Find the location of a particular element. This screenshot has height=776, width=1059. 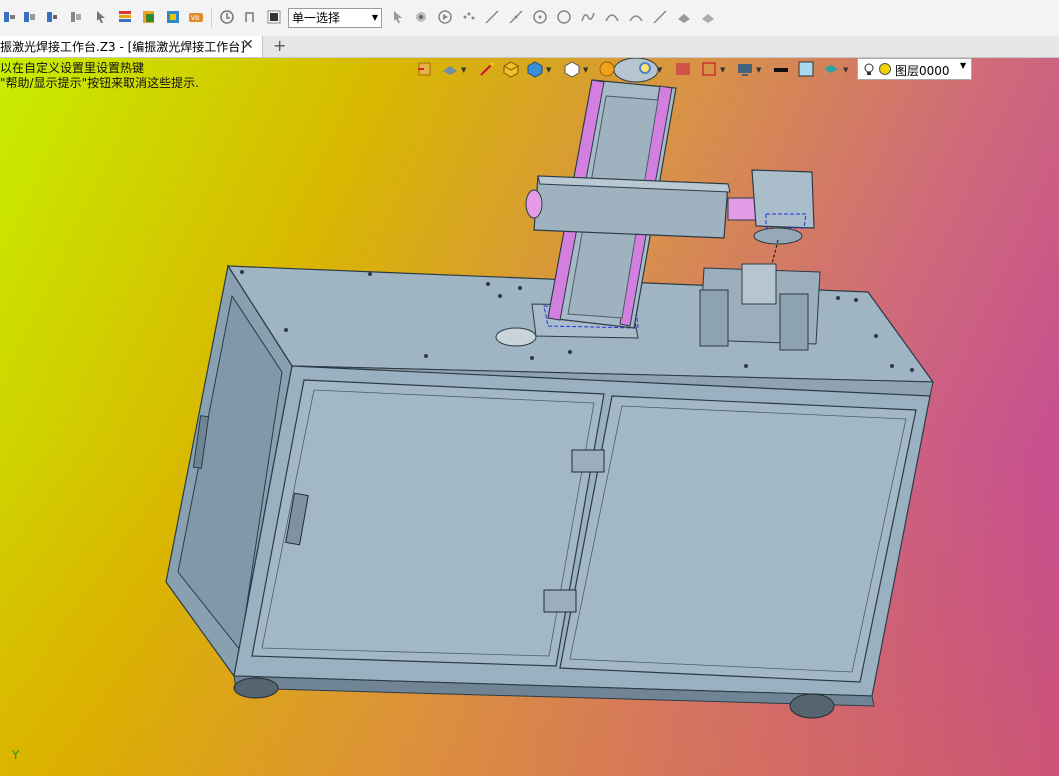

document-tab-strip: 振激光焊接工作台.Z3 - [编振激光焊接工作台] ✕ + is located at coordinates (529, 47).